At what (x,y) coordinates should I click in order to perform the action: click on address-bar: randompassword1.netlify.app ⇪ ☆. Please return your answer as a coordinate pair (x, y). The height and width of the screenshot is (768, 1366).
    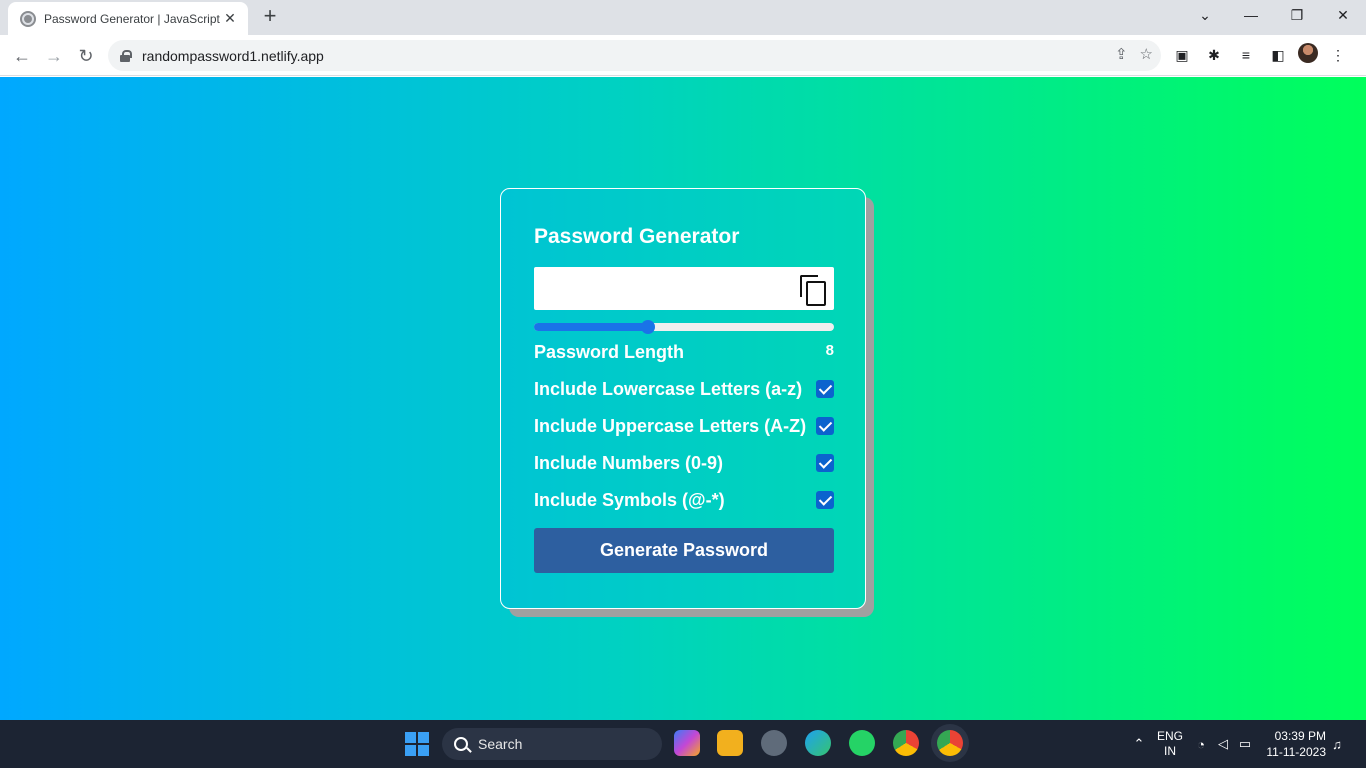
    Looking at the image, I should click on (634, 55).